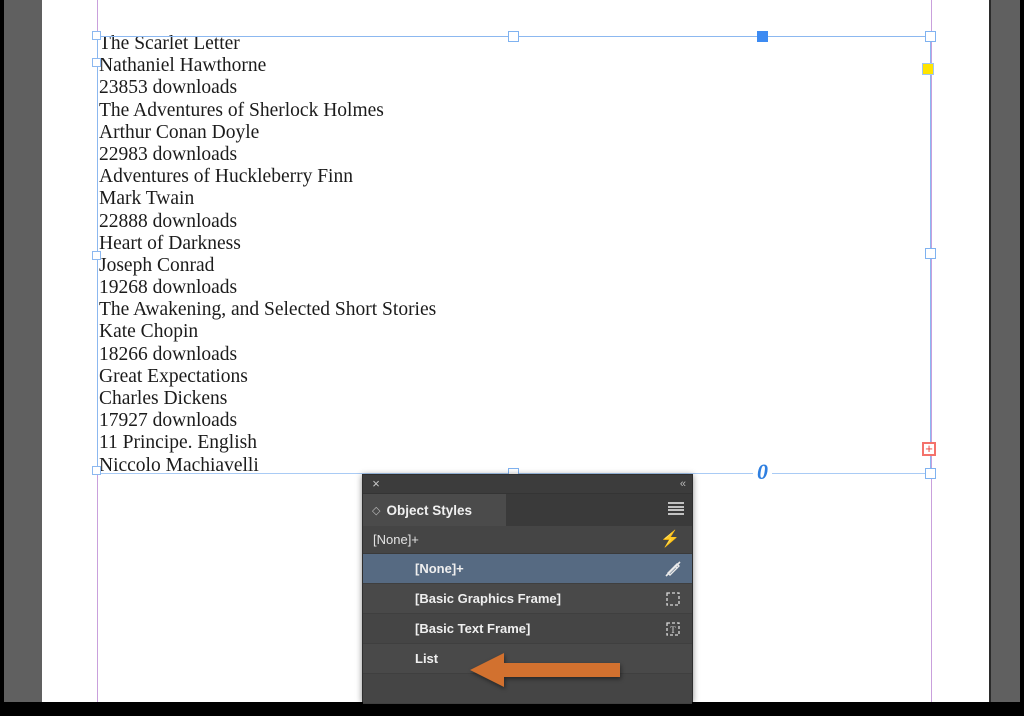  I want to click on text-frame-icon: T, so click(673, 629).